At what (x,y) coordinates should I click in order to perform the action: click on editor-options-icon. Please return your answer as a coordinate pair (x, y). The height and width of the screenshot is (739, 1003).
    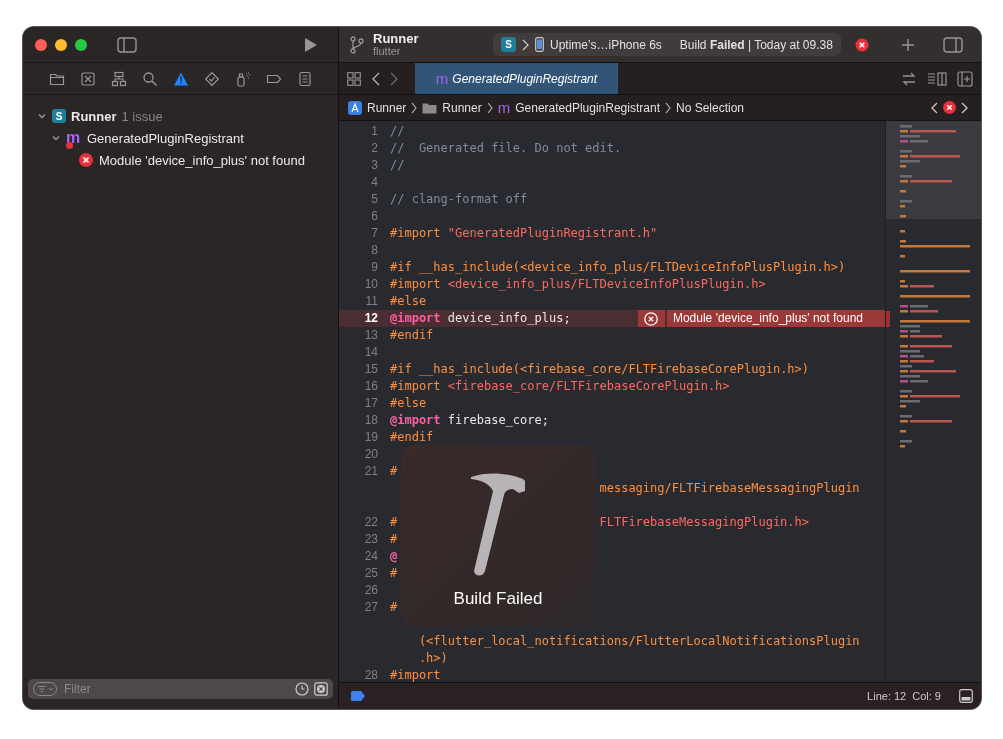
    Looking at the image, I should click on (937, 78).